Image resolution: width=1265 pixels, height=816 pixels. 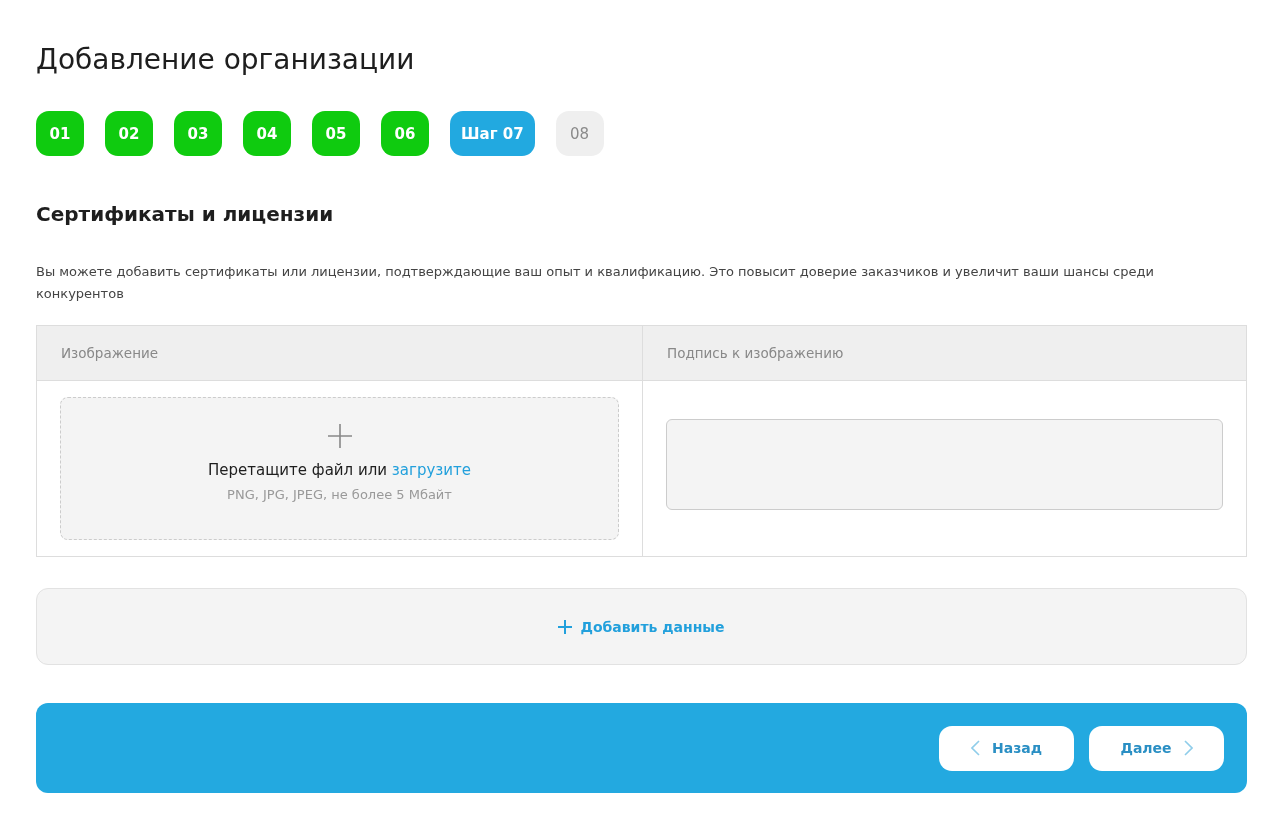 What do you see at coordinates (431, 470) in the screenshot?
I see `upload-link: загрузите` at bounding box center [431, 470].